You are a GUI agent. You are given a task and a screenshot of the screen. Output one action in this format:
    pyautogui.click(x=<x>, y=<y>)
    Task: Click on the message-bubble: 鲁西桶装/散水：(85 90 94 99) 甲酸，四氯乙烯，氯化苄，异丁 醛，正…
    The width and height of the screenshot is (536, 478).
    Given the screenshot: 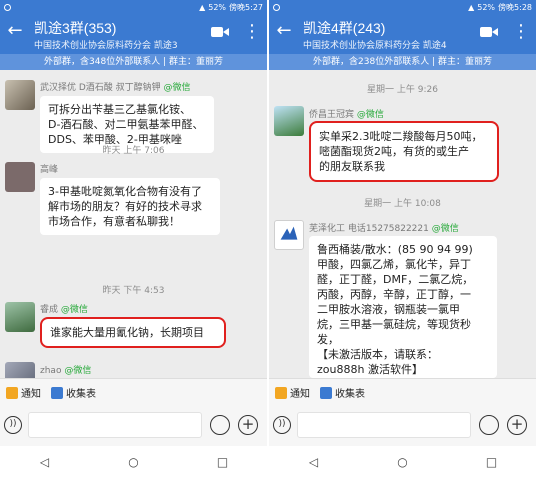 What is the action you would take?
    pyautogui.click(x=403, y=307)
    